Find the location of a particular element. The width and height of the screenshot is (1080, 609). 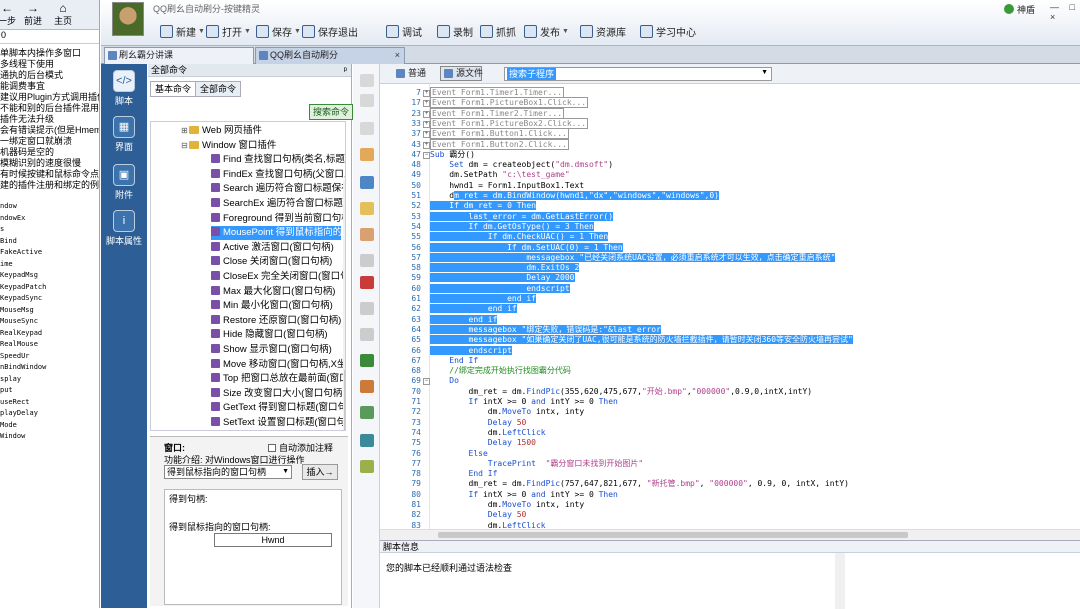

expand-toggle-icon: ⊞ is located at coordinates (185, 131).